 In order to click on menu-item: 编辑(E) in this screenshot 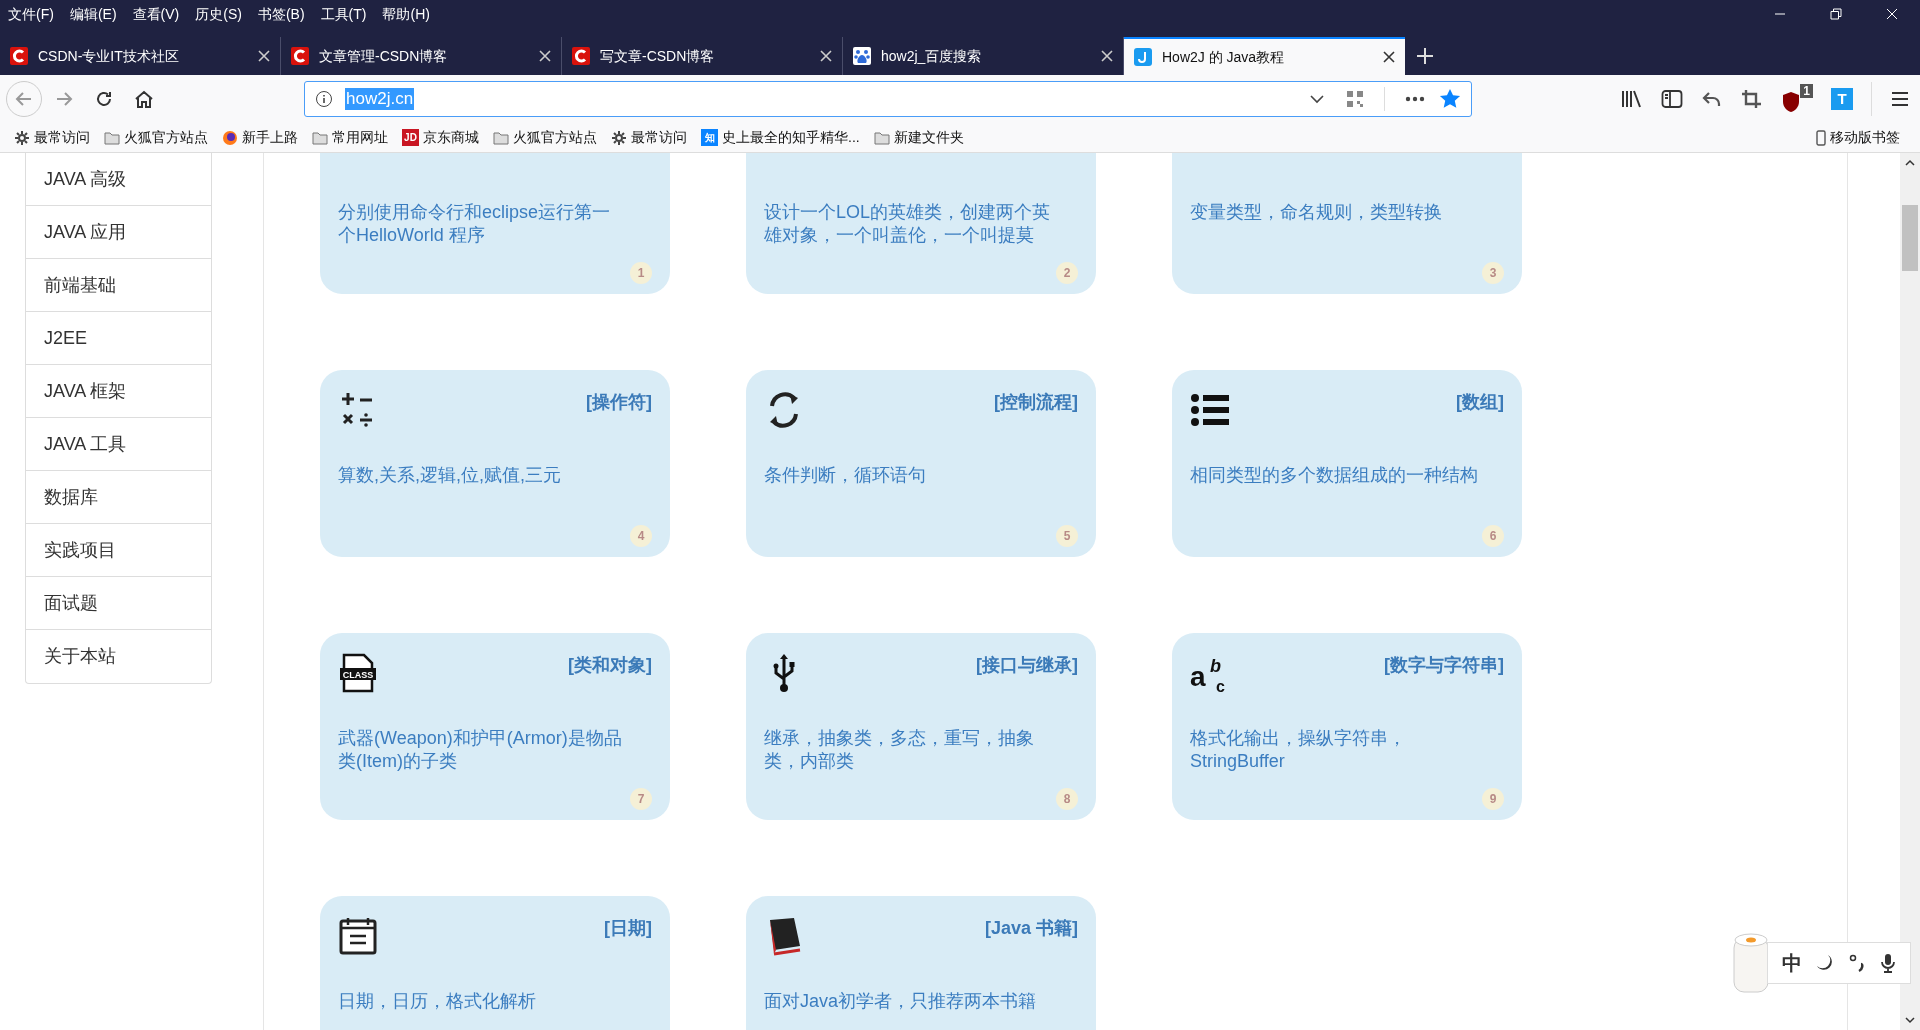, I will do `click(93, 14)`.